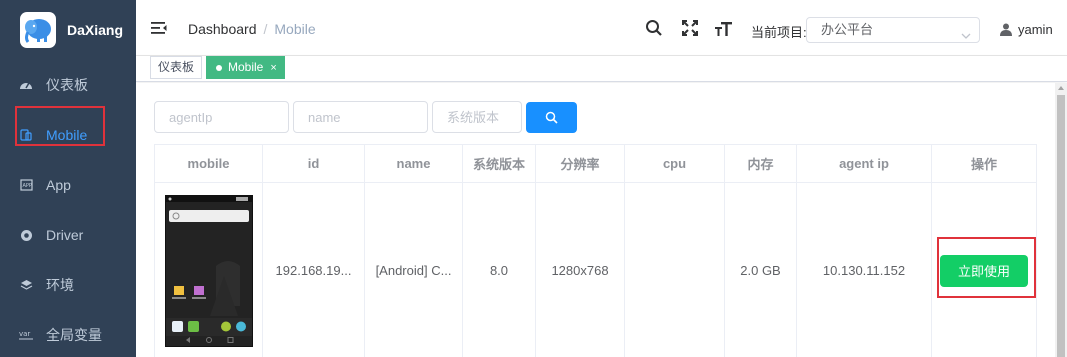 This screenshot has height=357, width=1067. What do you see at coordinates (674, 163) in the screenshot?
I see `column-header: cpu` at bounding box center [674, 163].